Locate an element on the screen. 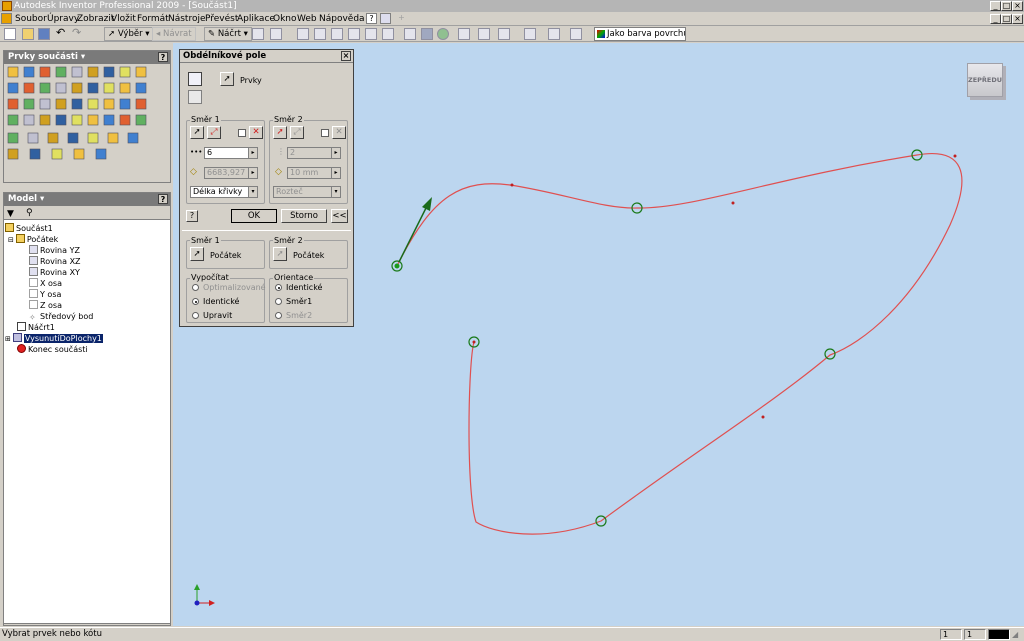 The height and width of the screenshot is (641, 1024). dialog-title-bar: Obdélníkové pole × is located at coordinates (266, 56).